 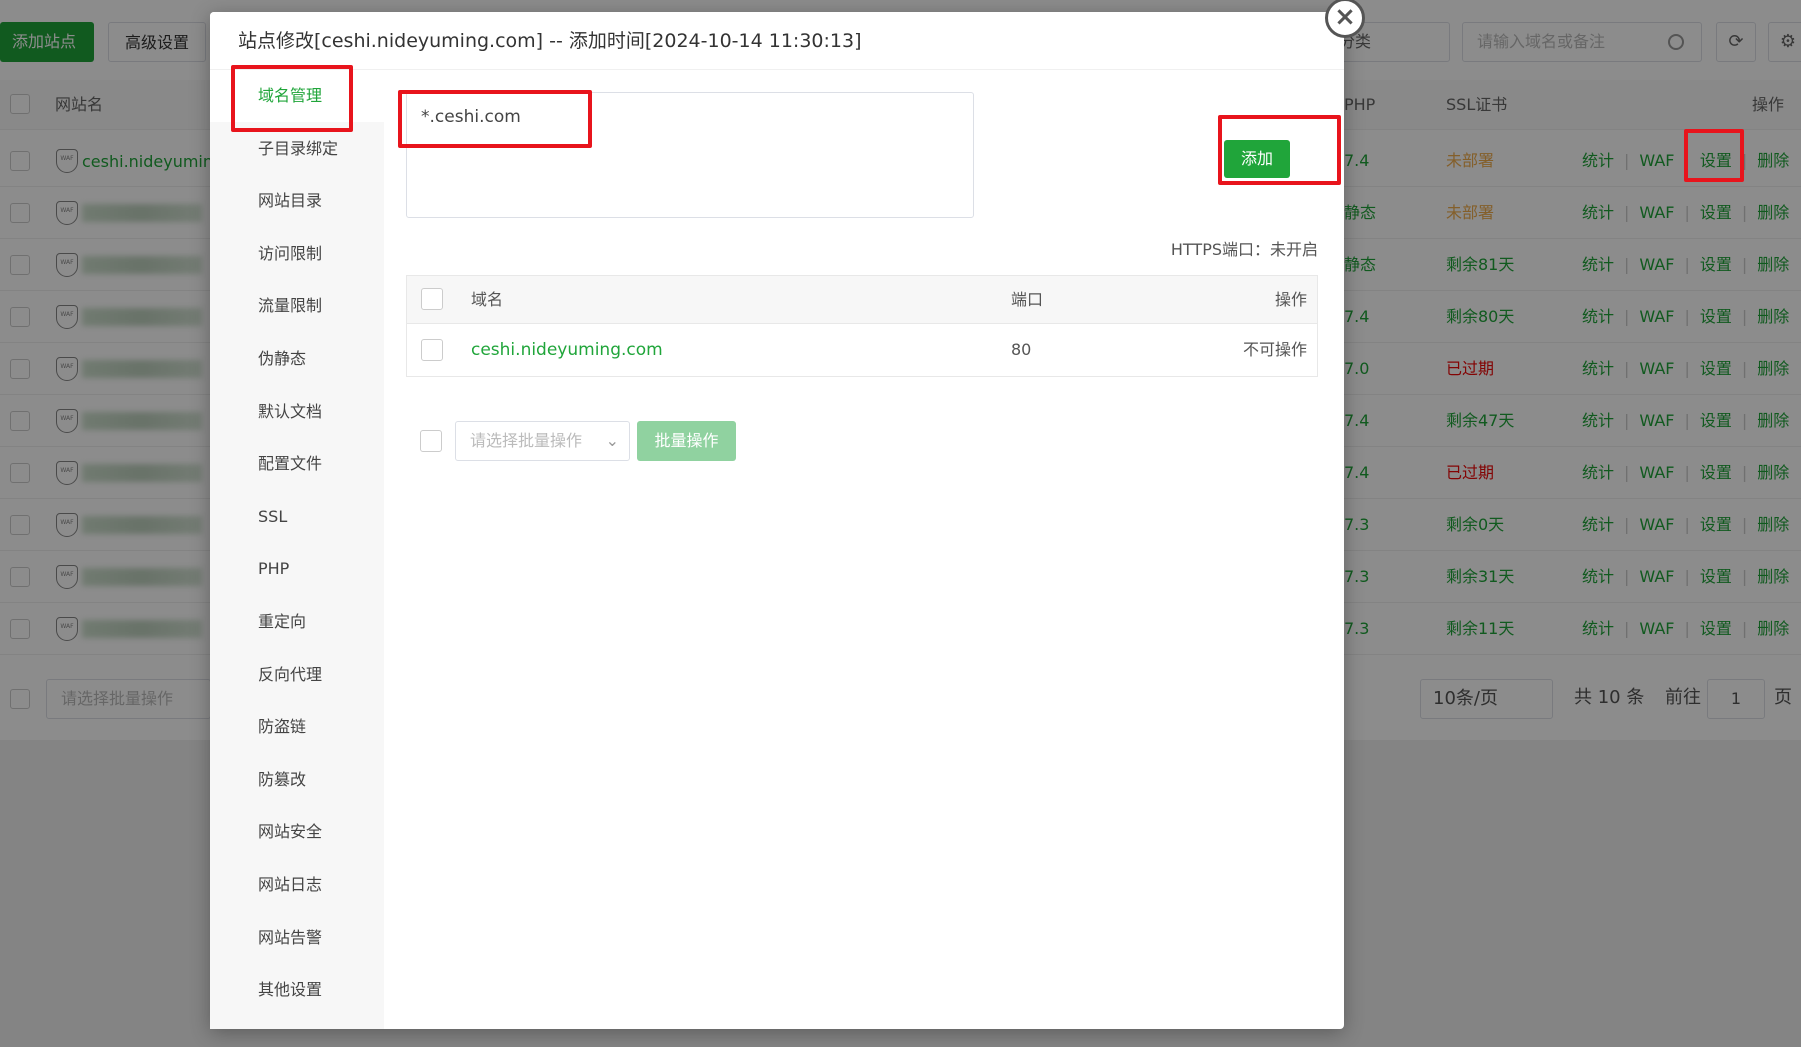 What do you see at coordinates (1244, 249) in the screenshot?
I see `https-port-status: HTTPS端口：未开启` at bounding box center [1244, 249].